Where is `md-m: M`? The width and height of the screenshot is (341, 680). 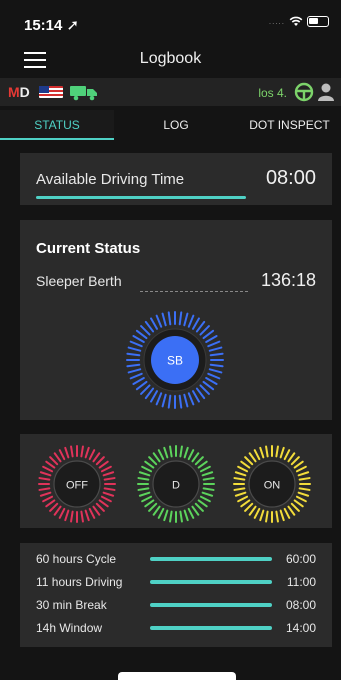
md-m: M is located at coordinates (14, 92).